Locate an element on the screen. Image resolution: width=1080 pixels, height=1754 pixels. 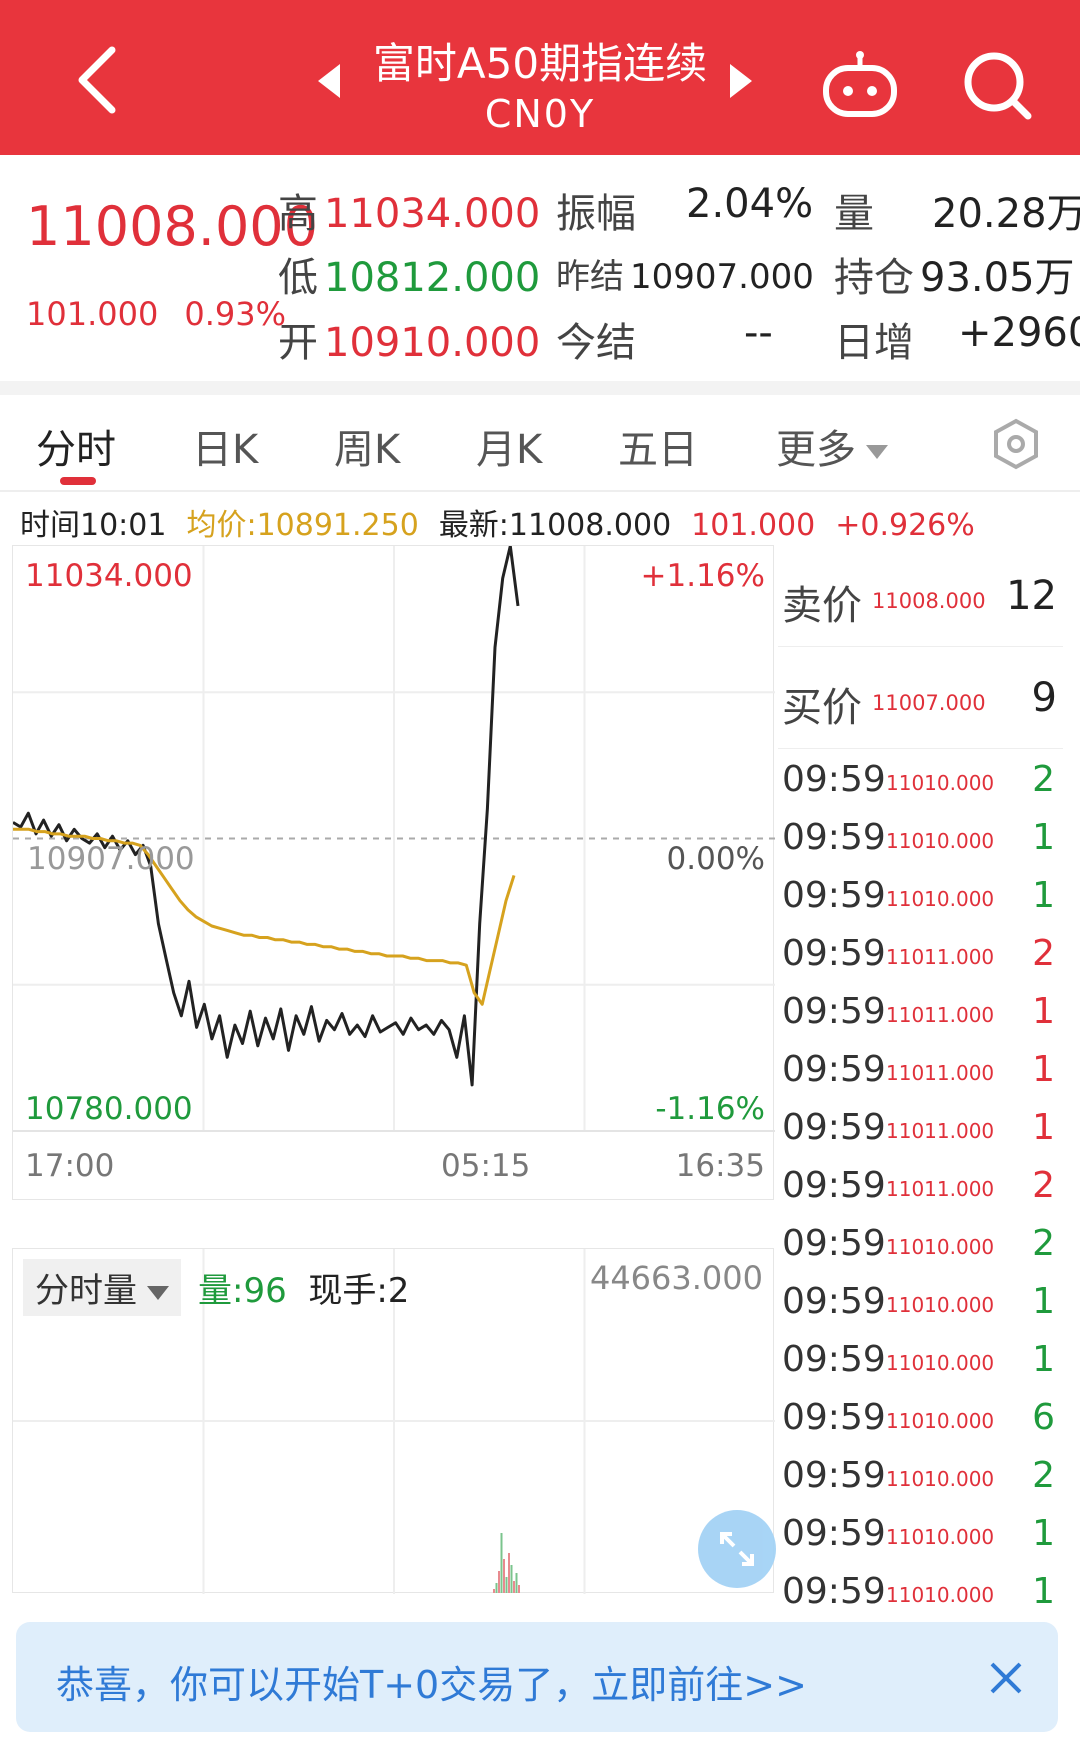
tab-daily-k: 日K is located at coordinates (225, 446).